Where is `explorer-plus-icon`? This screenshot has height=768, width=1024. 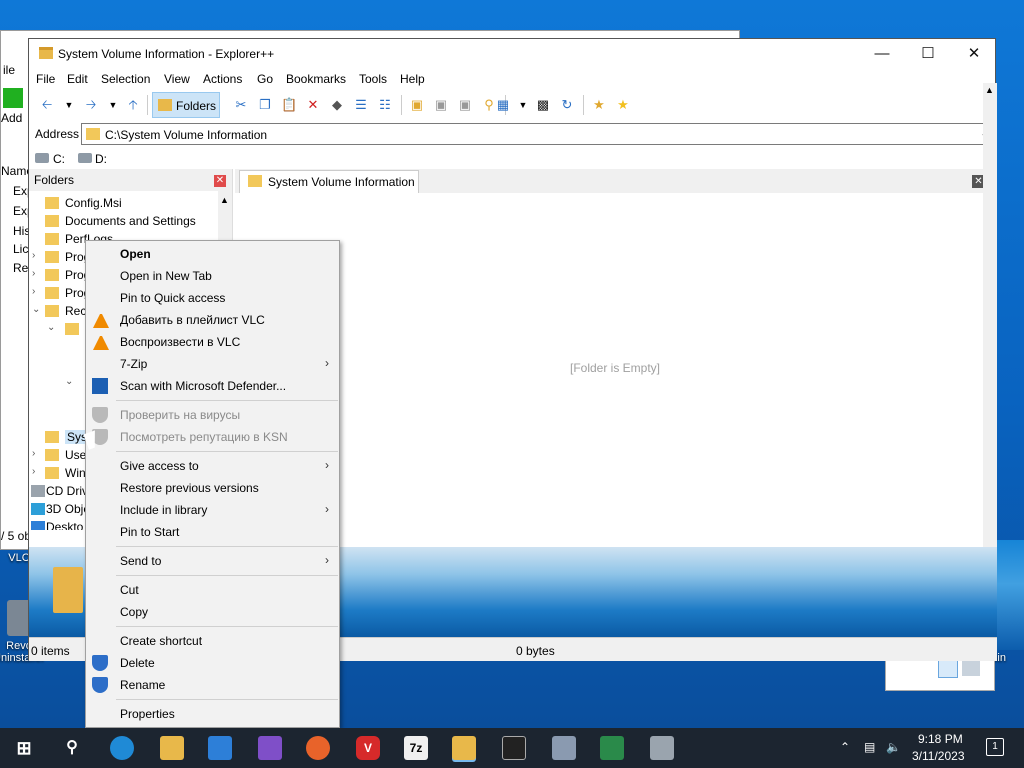
explorer-plus-icon is located at coordinates (464, 748).